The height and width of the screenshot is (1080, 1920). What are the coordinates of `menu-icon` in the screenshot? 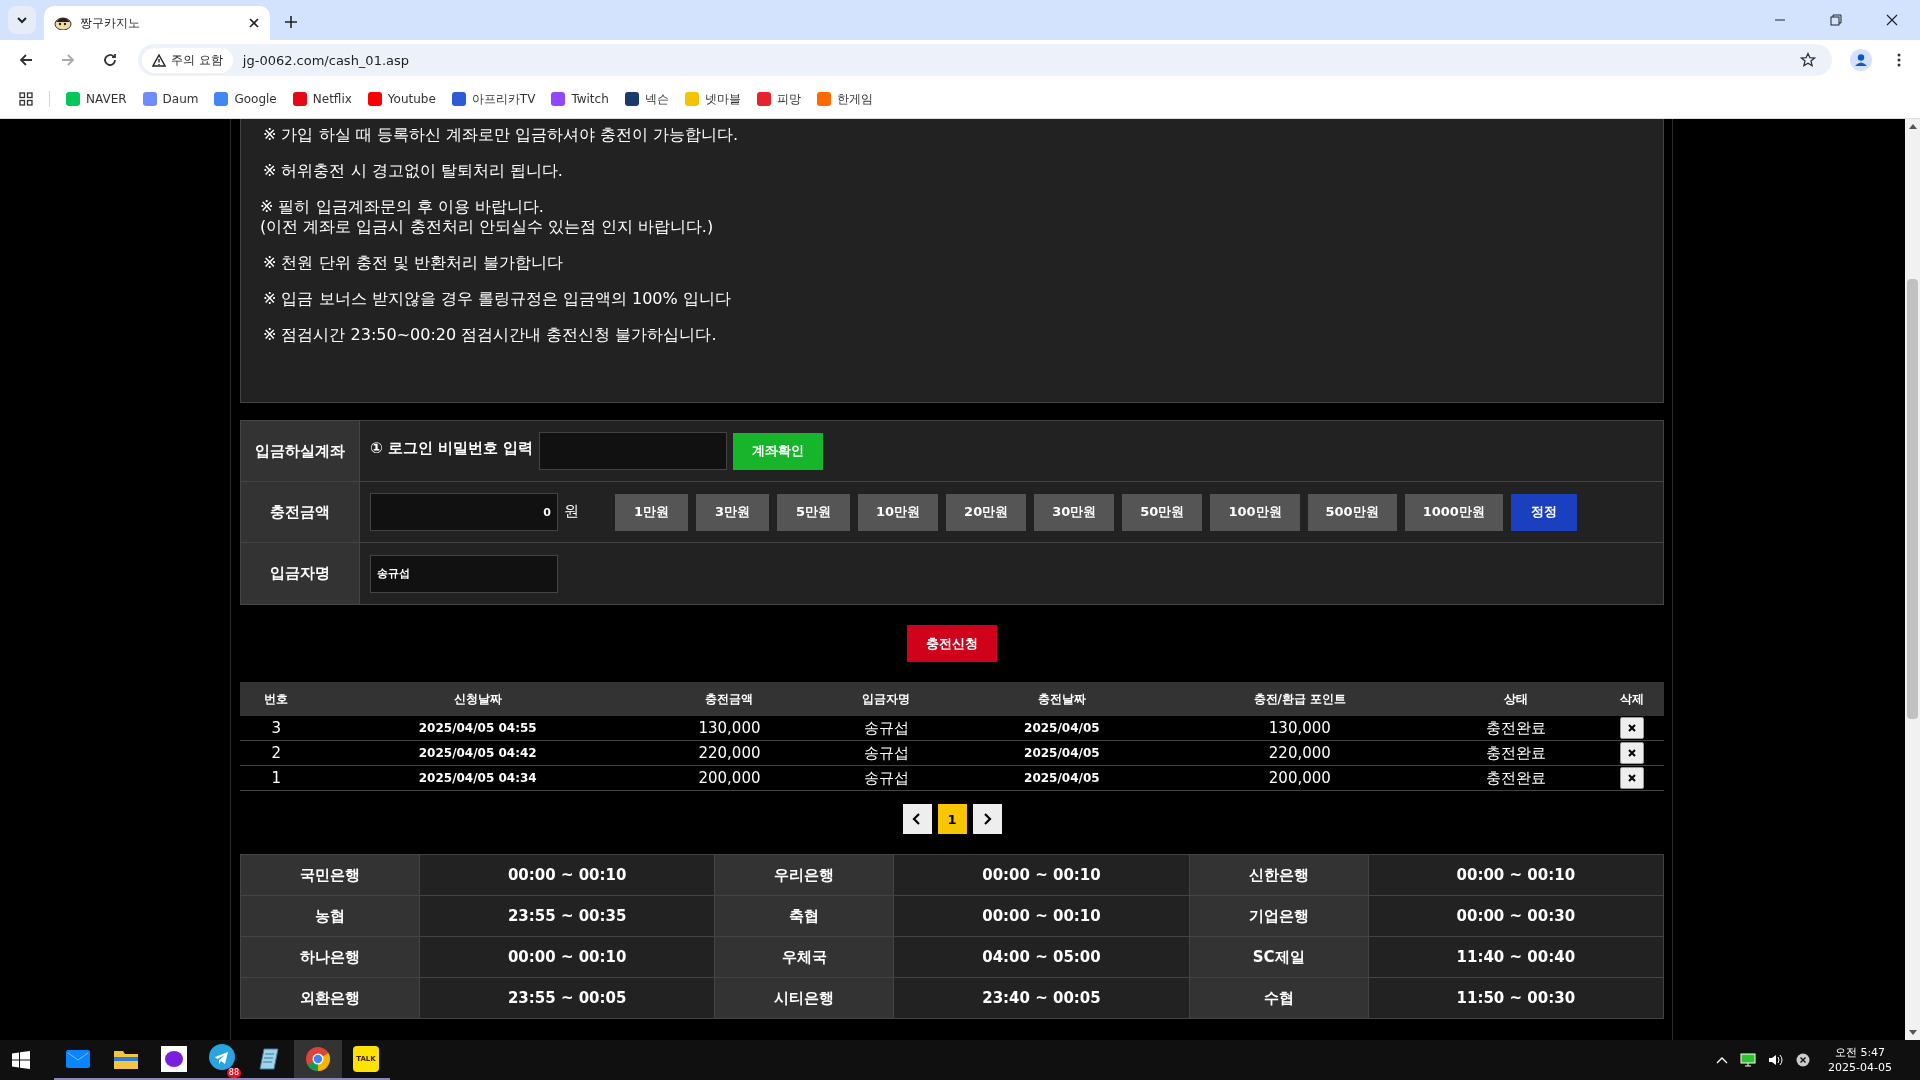 It's located at (1899, 60).